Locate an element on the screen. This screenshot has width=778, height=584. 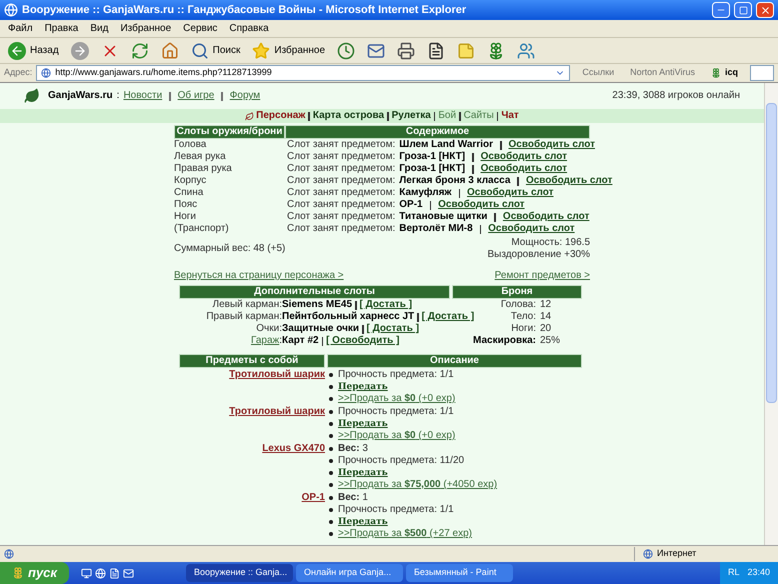
back-link: Вернуться на страницу персонажа > is located at coordinates (259, 276).